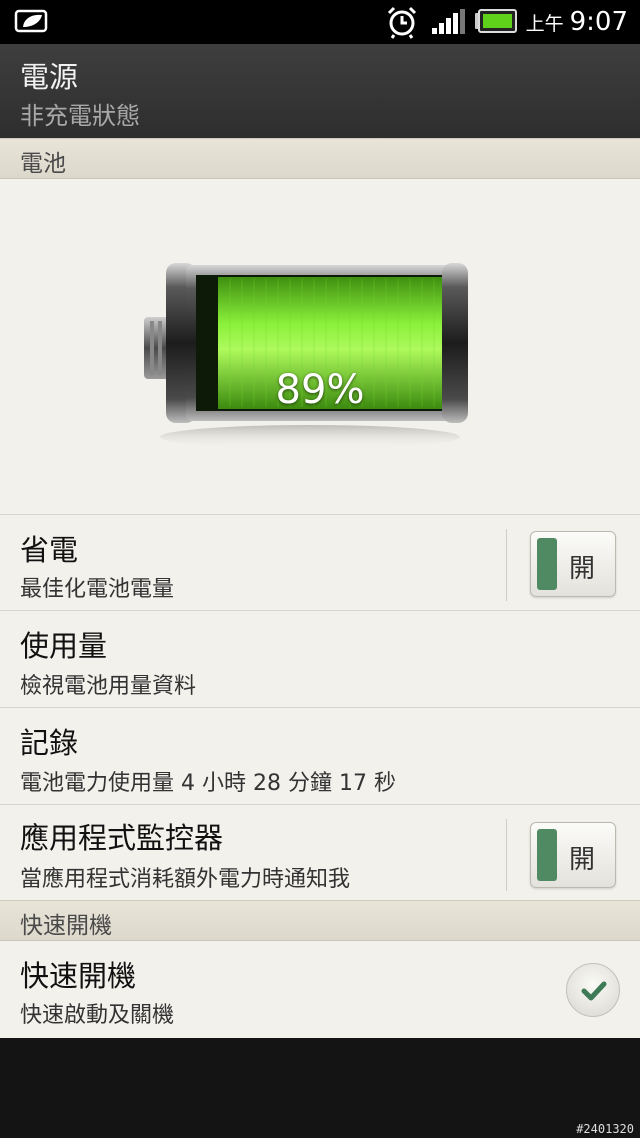 Image resolution: width=640 pixels, height=1138 pixels. What do you see at coordinates (320, 658) in the screenshot?
I see `usage-row: 使用量 檢視電池用量資料` at bounding box center [320, 658].